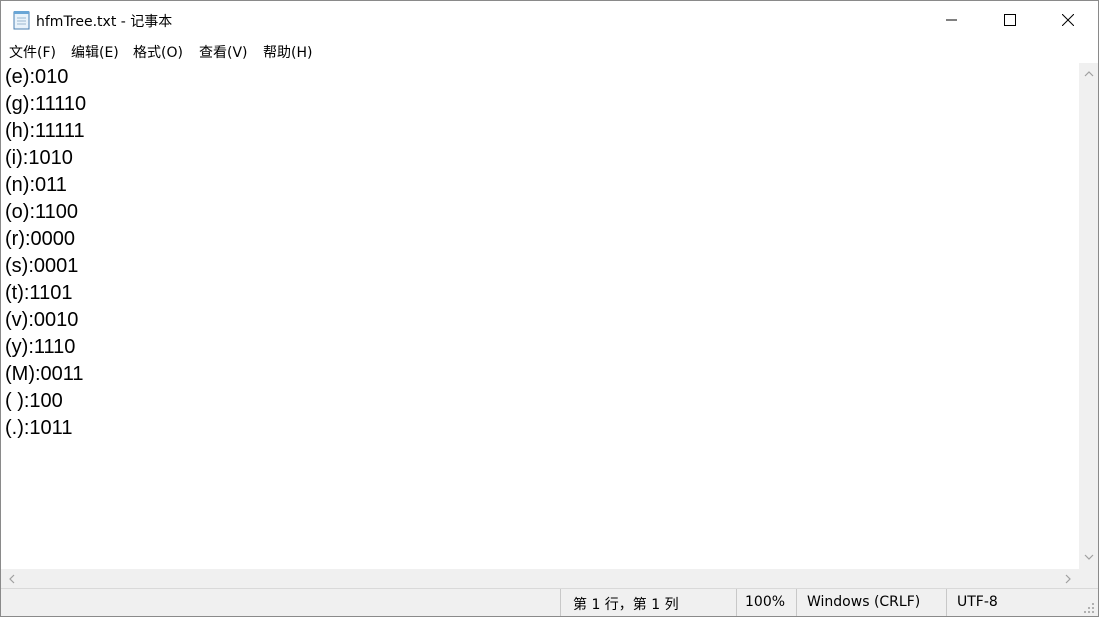 Image resolution: width=1099 pixels, height=618 pixels. I want to click on editor-line: (n):011, so click(36, 185).